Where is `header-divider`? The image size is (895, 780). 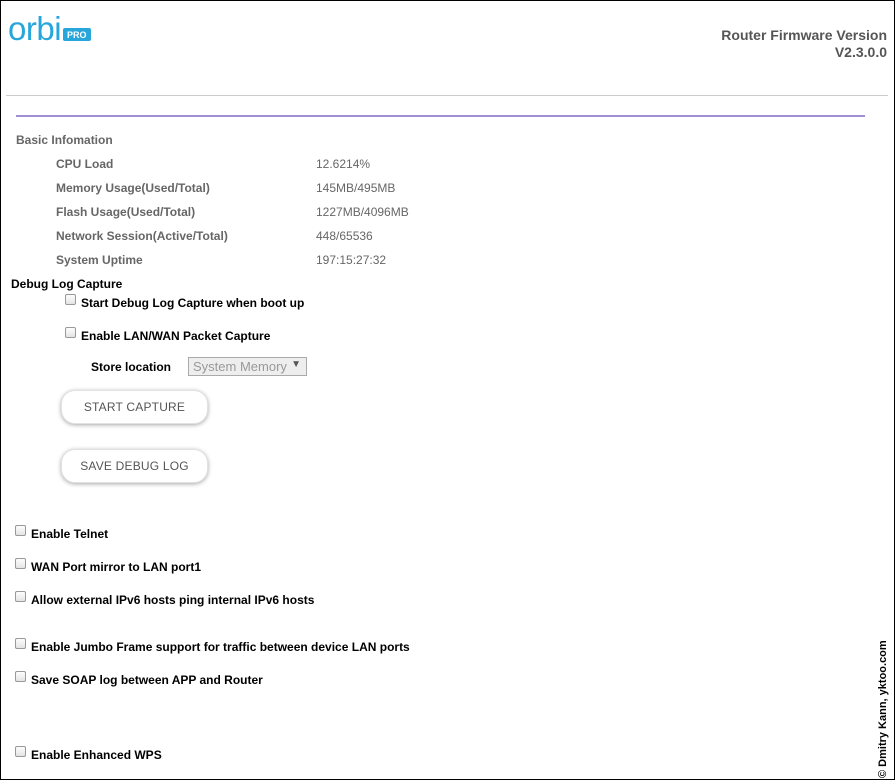
header-divider is located at coordinates (447, 95).